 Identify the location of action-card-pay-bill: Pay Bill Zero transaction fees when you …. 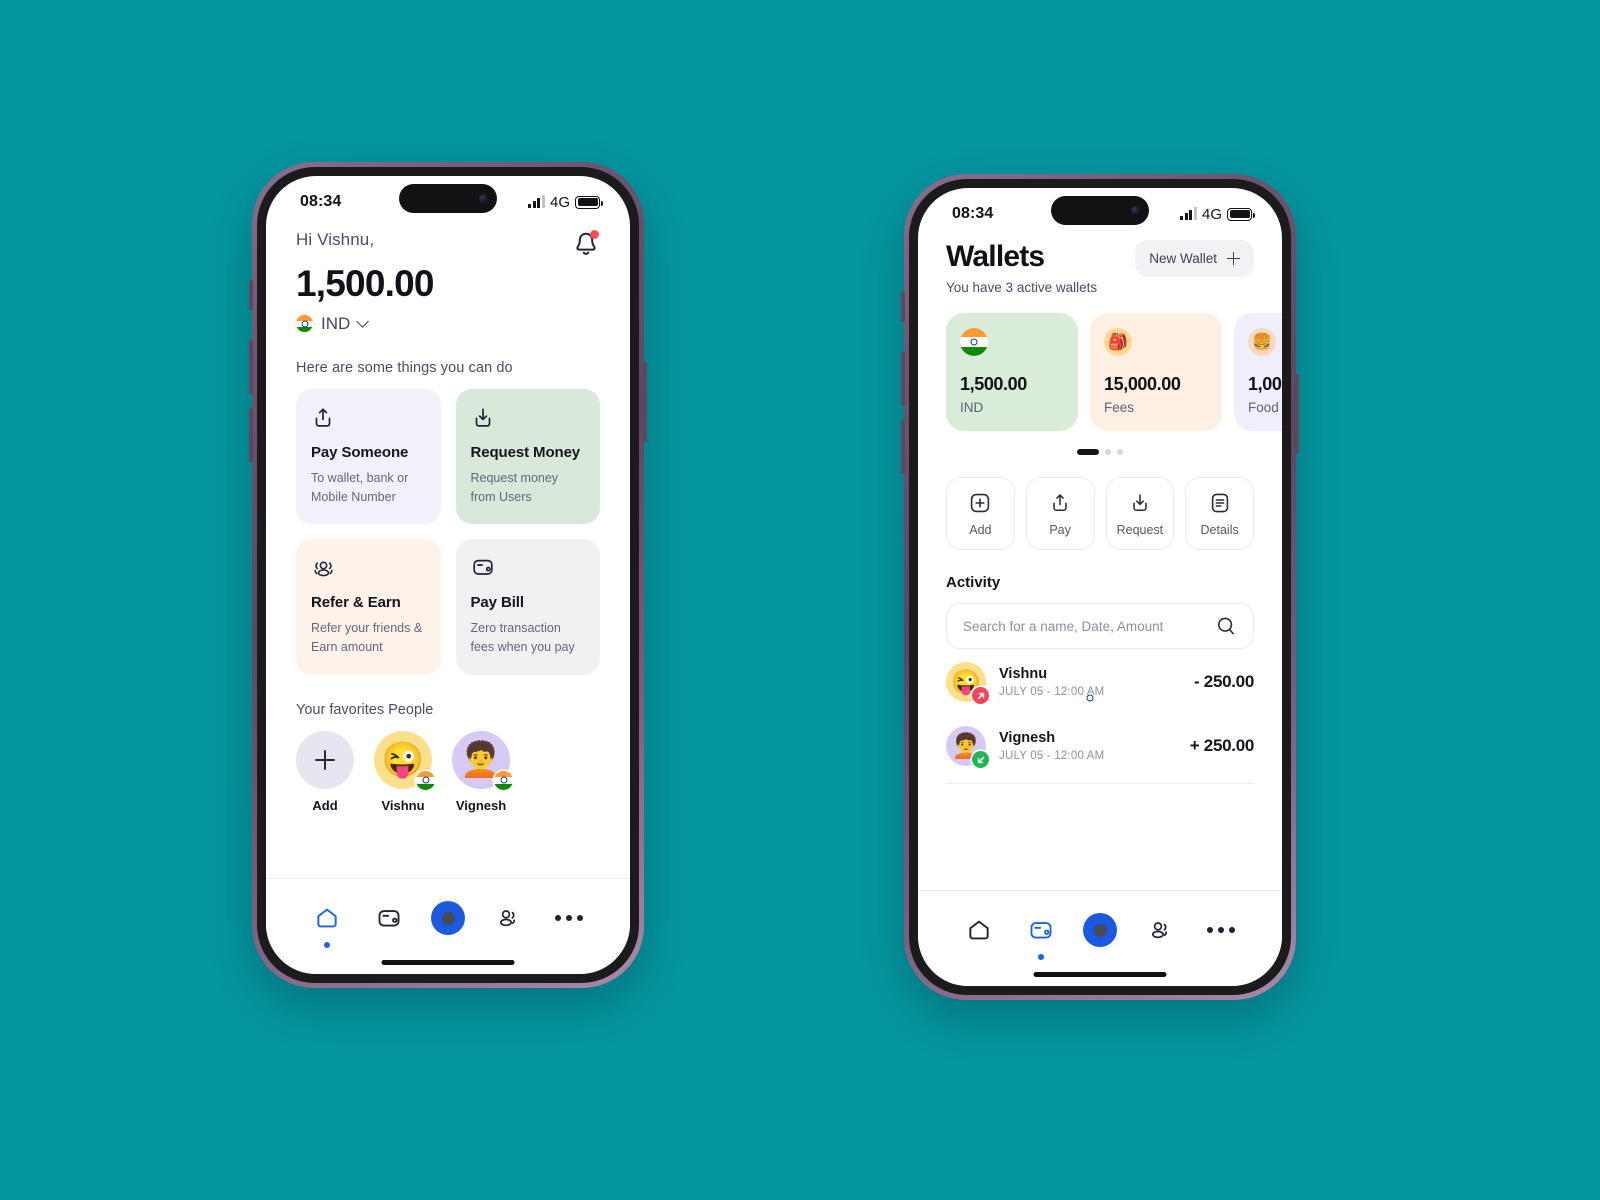
(527, 607).